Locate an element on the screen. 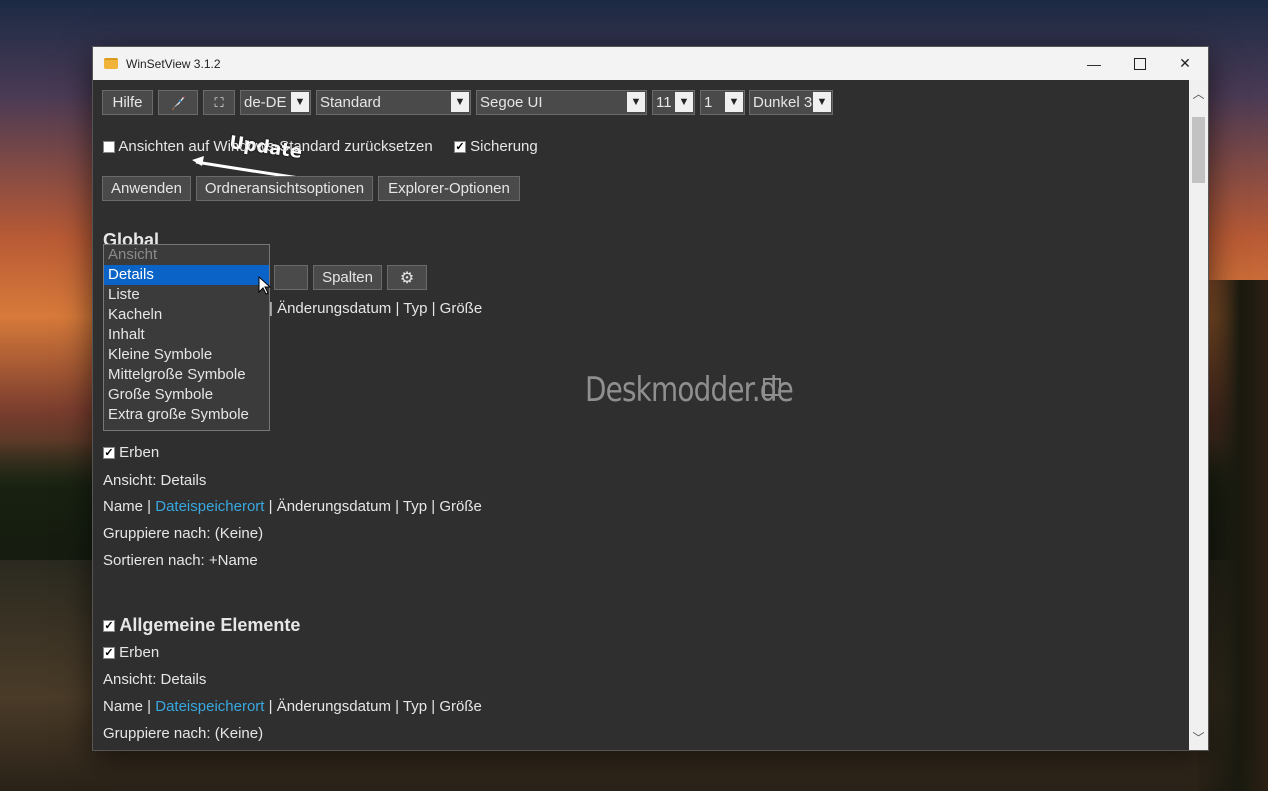  vertical-scrollbar: ︿ ﹀ is located at coordinates (1198, 415).